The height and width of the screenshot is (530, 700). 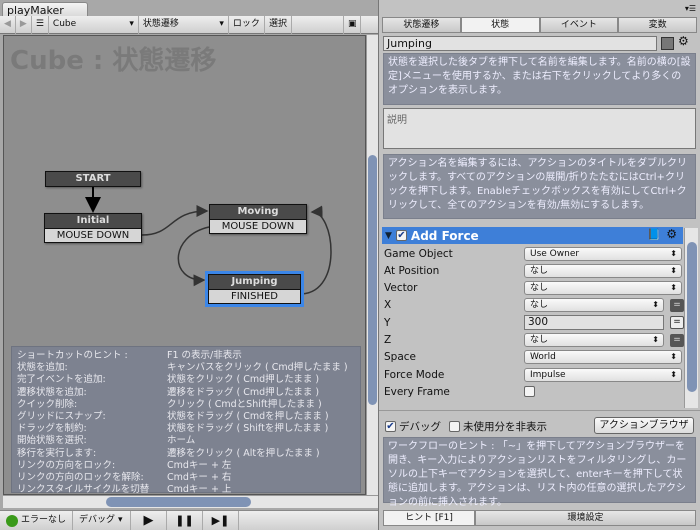 What do you see at coordinates (667, 43) in the screenshot?
I see `state-color-swatch` at bounding box center [667, 43].